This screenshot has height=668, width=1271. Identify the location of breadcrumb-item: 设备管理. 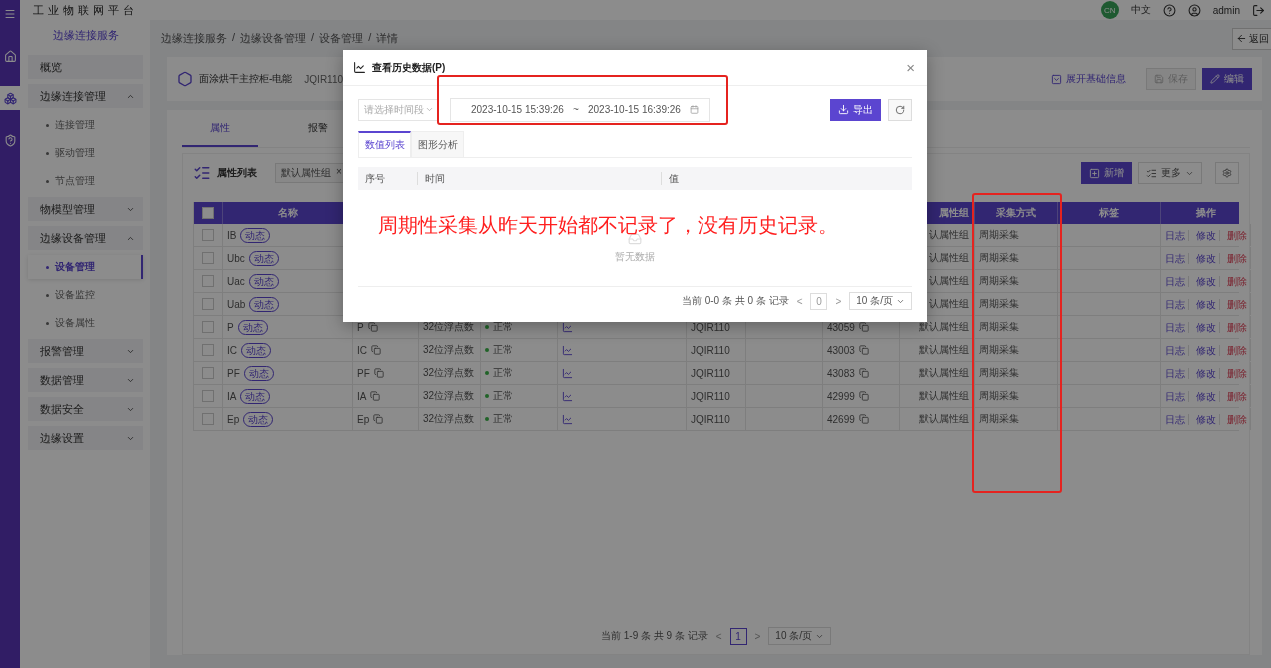
(341, 38).